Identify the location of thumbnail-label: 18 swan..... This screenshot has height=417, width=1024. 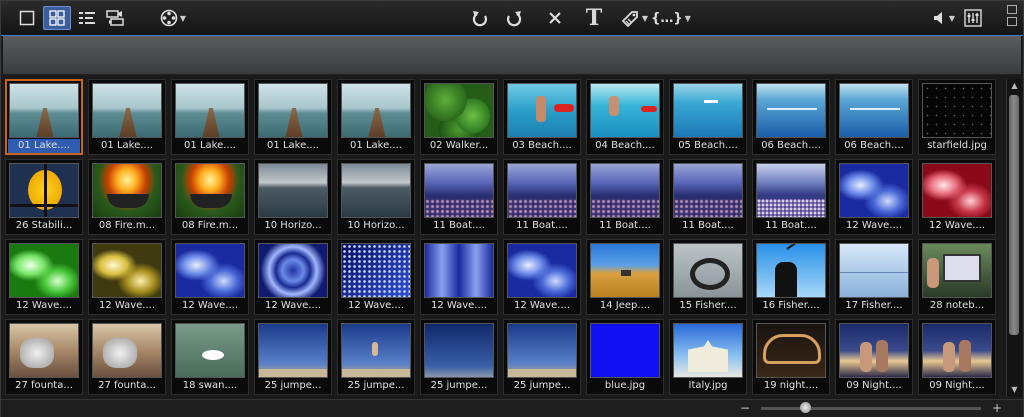
(210, 385).